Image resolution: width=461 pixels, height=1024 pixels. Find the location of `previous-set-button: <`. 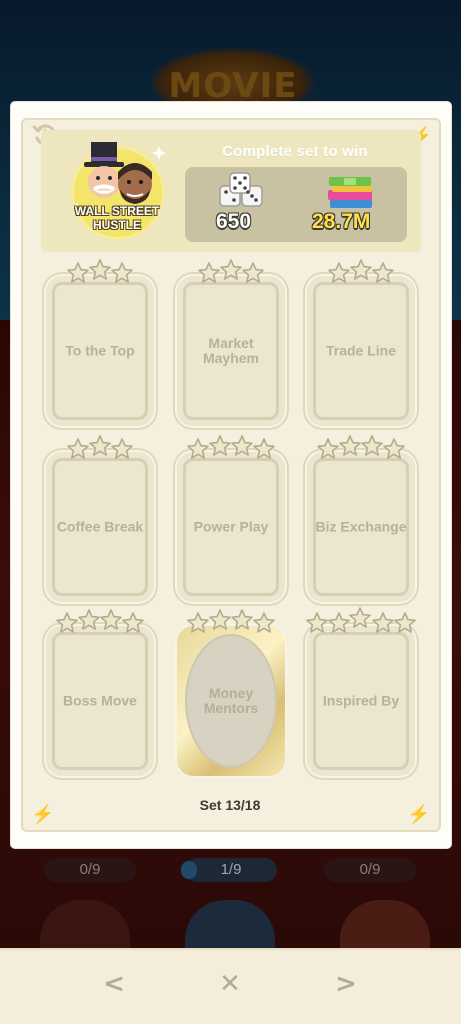

previous-set-button: < is located at coordinates (114, 984).